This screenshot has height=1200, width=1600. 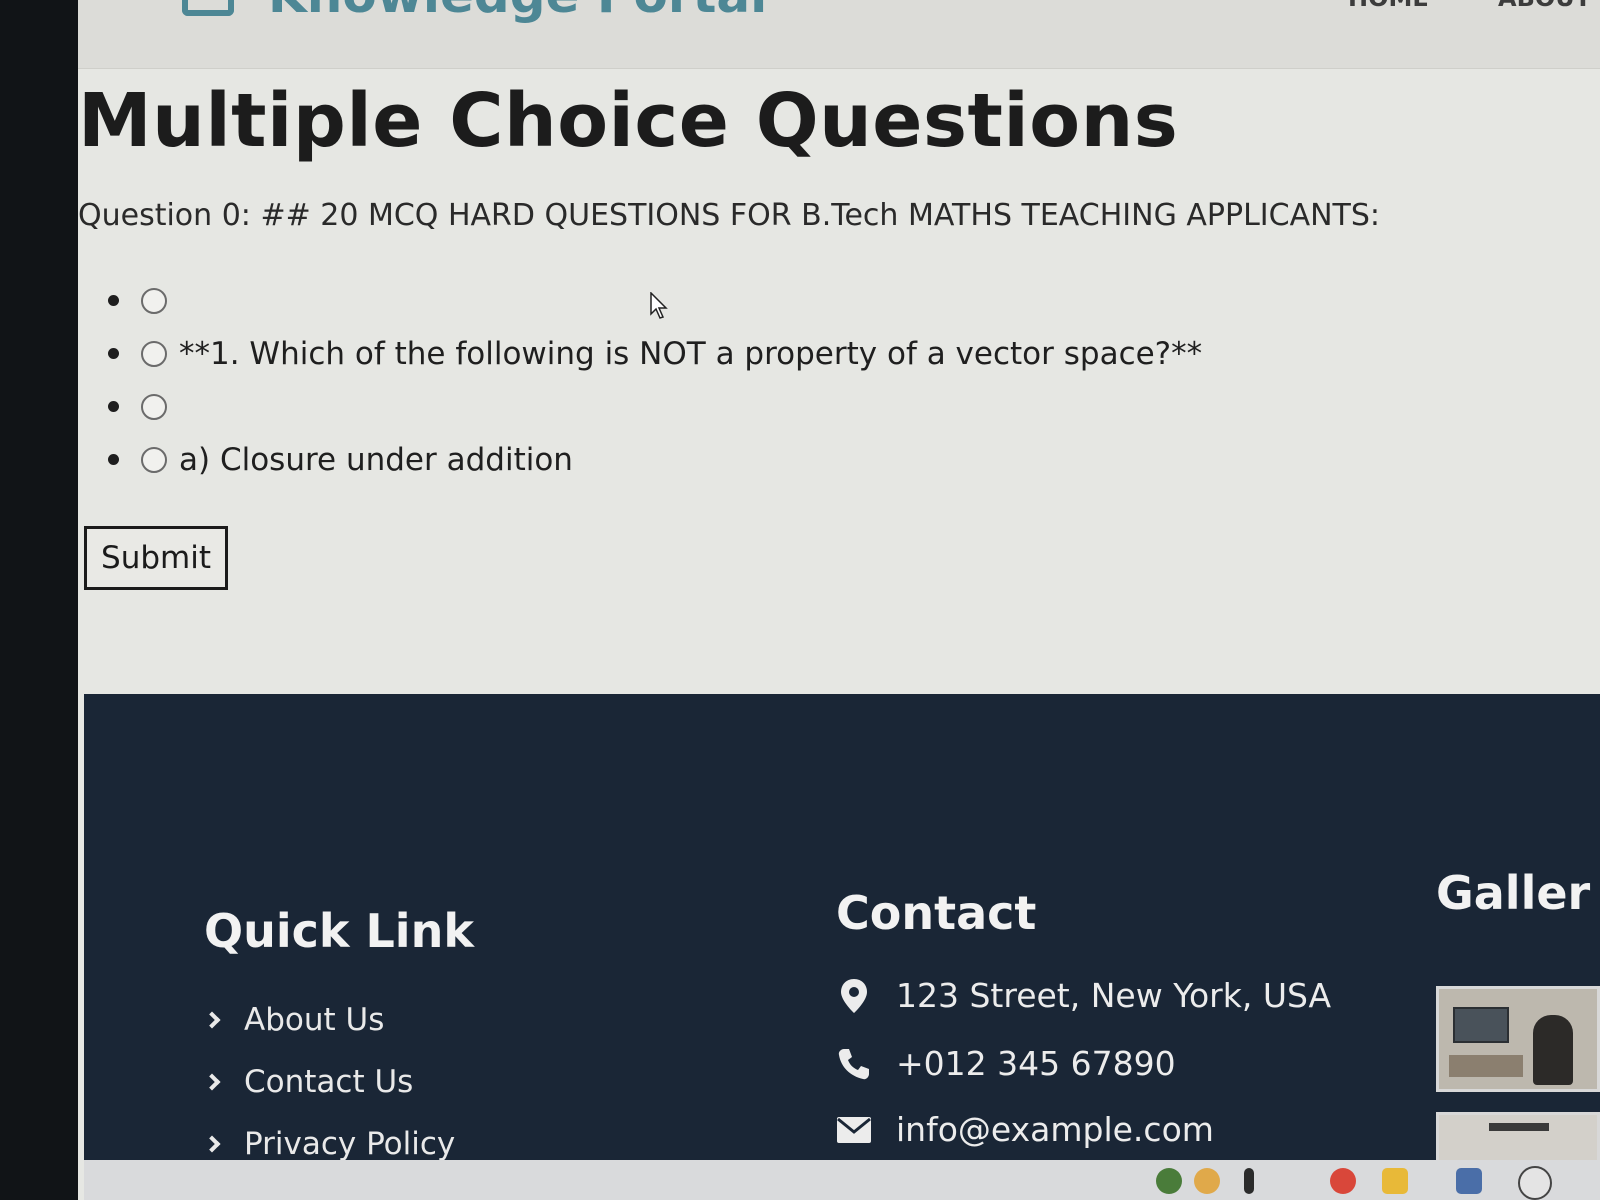 I want to click on contact-phone: +012 345 67890, so click(x=1006, y=1063).